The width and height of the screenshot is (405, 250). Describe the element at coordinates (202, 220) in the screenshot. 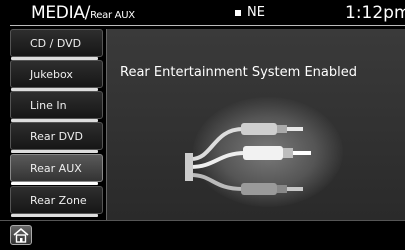

I see `footer-divider` at that location.